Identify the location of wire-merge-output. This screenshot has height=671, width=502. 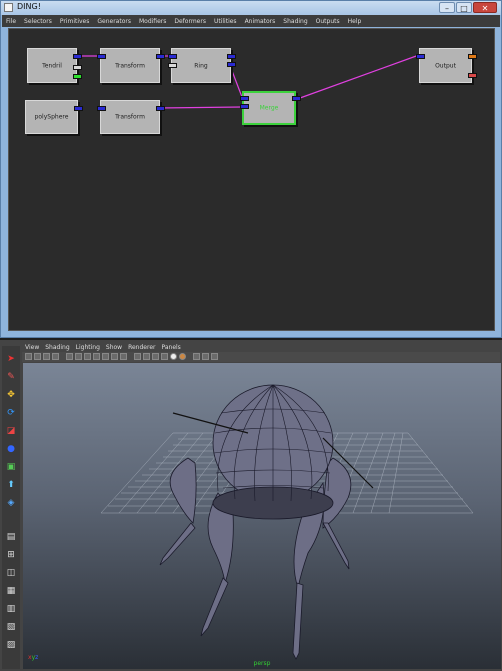
(359, 76).